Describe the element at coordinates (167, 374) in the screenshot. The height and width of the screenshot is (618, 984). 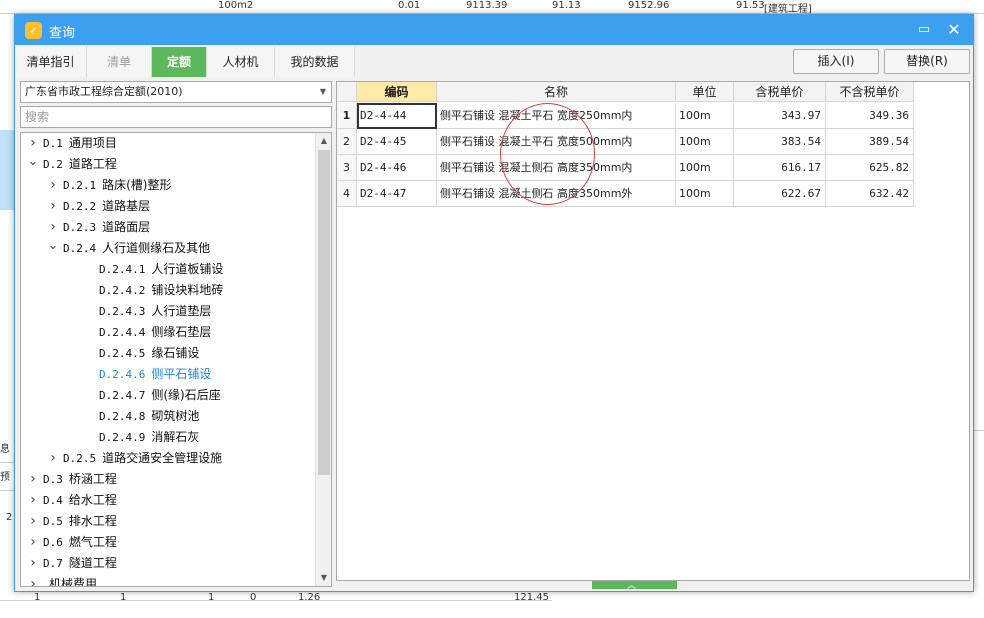
I see `tree-item: D.2.4.6 侧平石铺设` at that location.